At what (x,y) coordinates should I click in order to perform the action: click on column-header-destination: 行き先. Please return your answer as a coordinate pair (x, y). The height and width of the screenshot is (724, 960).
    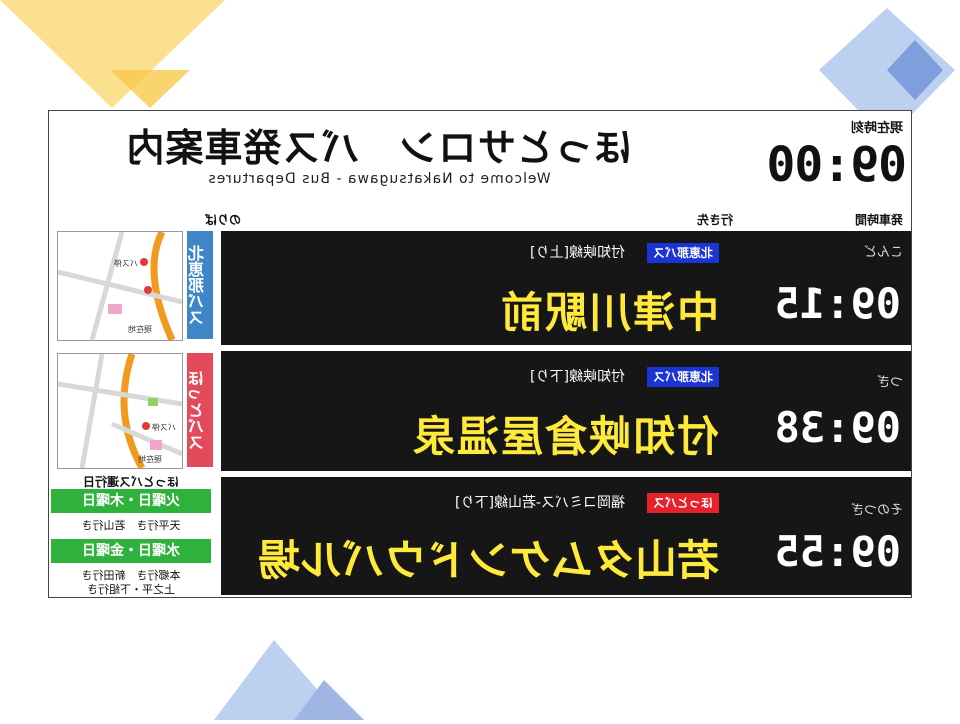
    Looking at the image, I should click on (714, 220).